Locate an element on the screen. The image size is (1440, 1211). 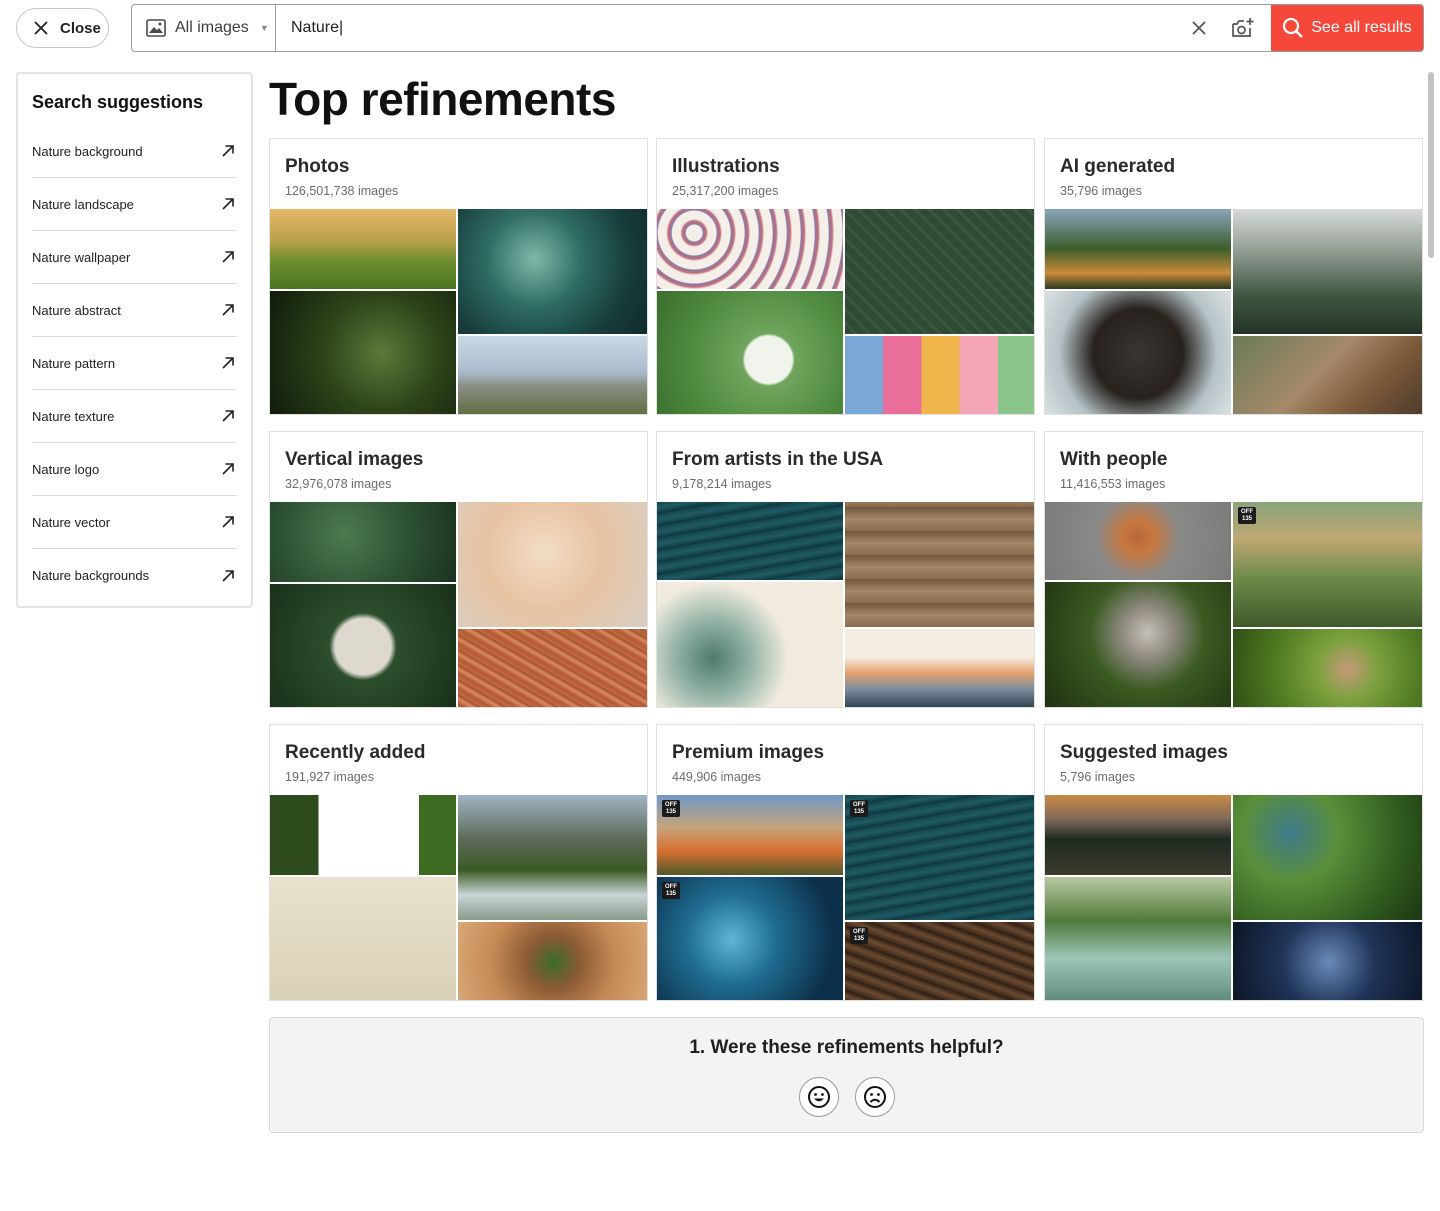
card-image-count: 32,976,078 images is located at coordinates (338, 484).